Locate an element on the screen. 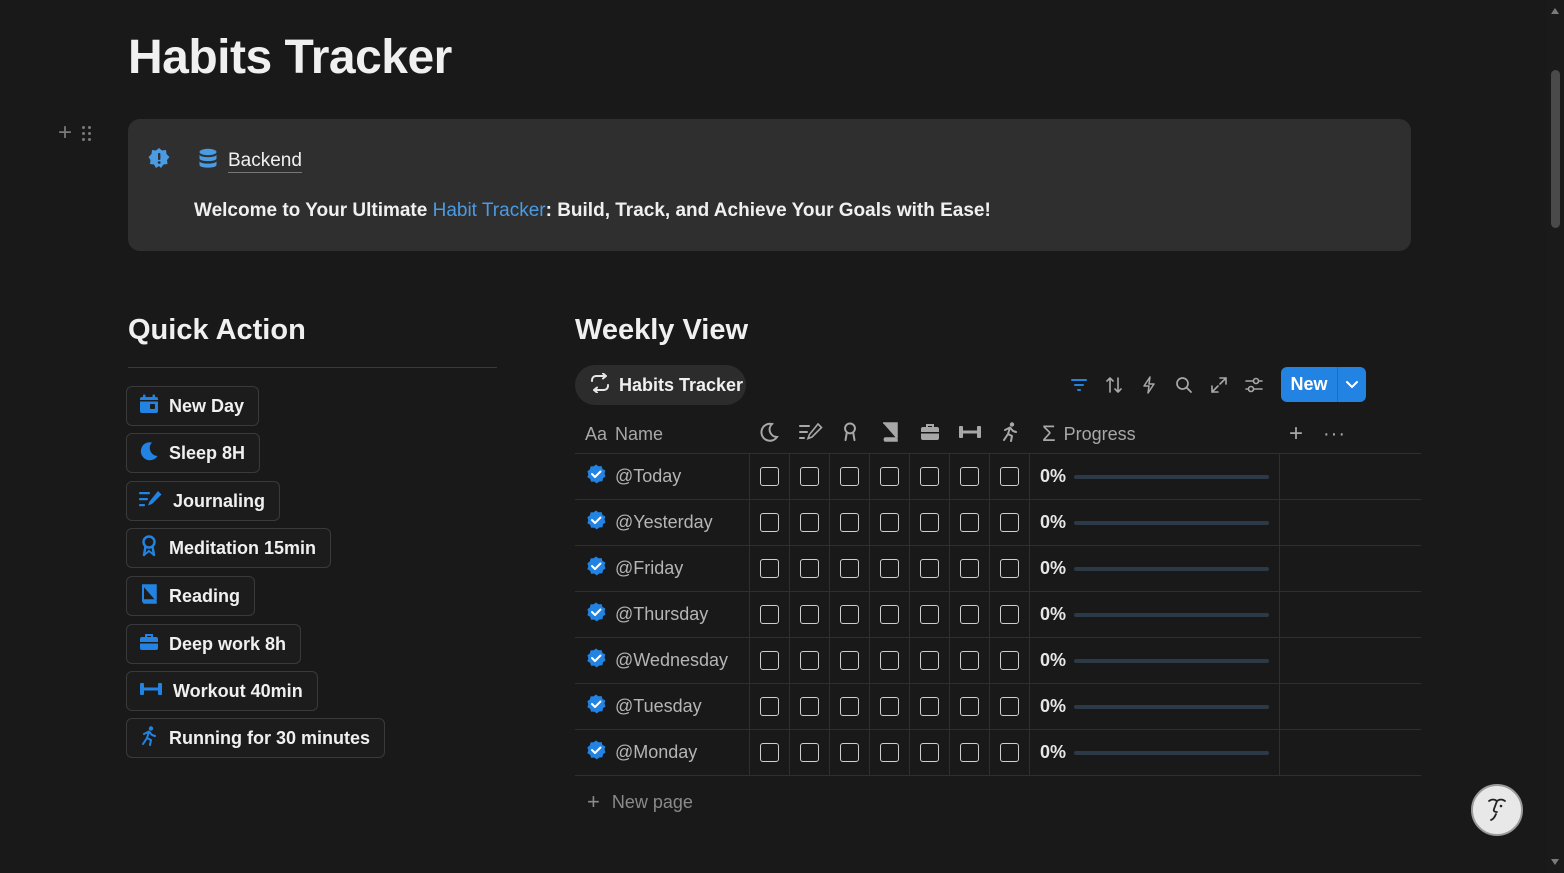  reading-button: Reading is located at coordinates (191, 596).